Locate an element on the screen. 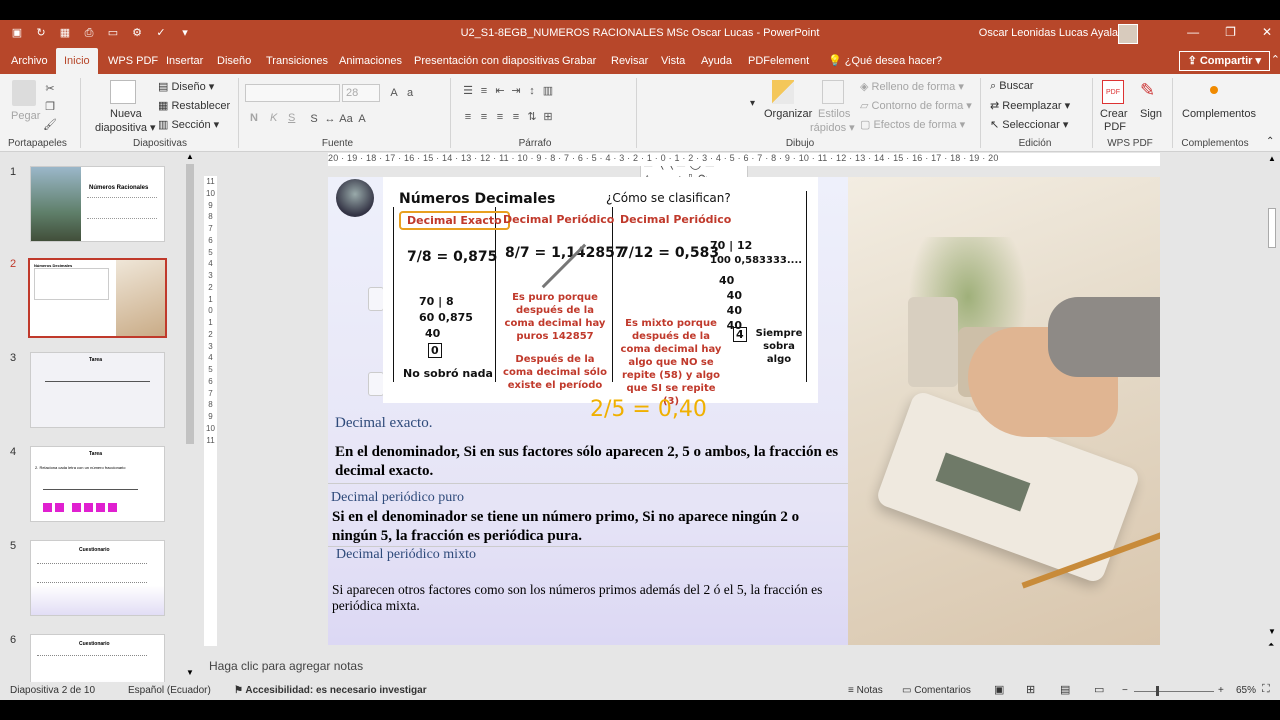 This screenshot has width=1280, height=720. font-color-icon: A is located at coordinates (362, 119).